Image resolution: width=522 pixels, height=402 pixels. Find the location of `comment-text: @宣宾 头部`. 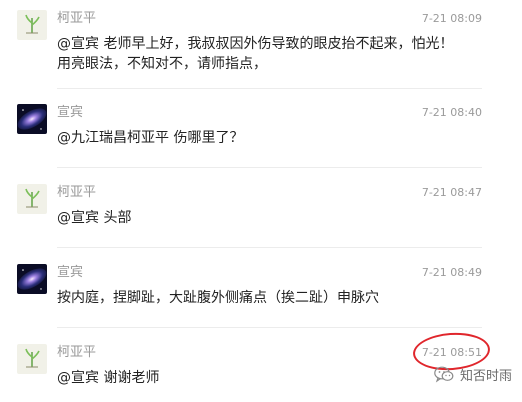

comment-text: @宣宾 头部 is located at coordinates (257, 218).